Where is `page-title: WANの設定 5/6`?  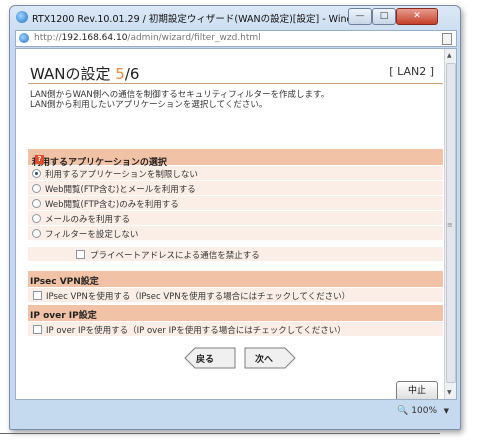 page-title: WANの設定 5/6 is located at coordinates (85, 74).